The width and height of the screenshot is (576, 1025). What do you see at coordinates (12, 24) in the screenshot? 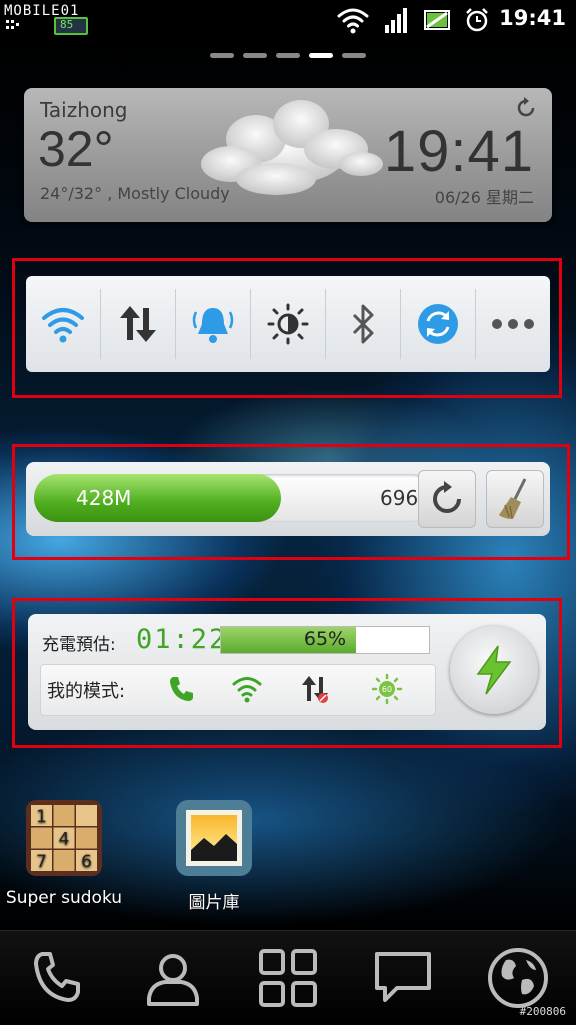
I see `notification-grid-icon` at bounding box center [12, 24].